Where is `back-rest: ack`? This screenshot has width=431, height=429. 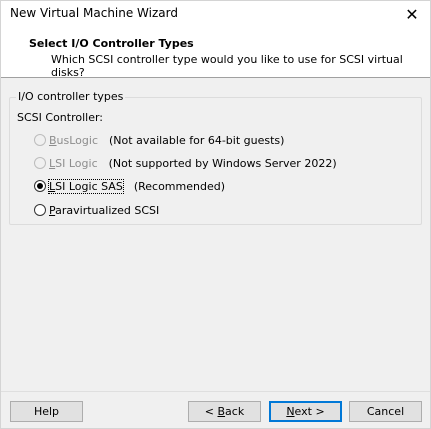 back-rest: ack is located at coordinates (235, 411).